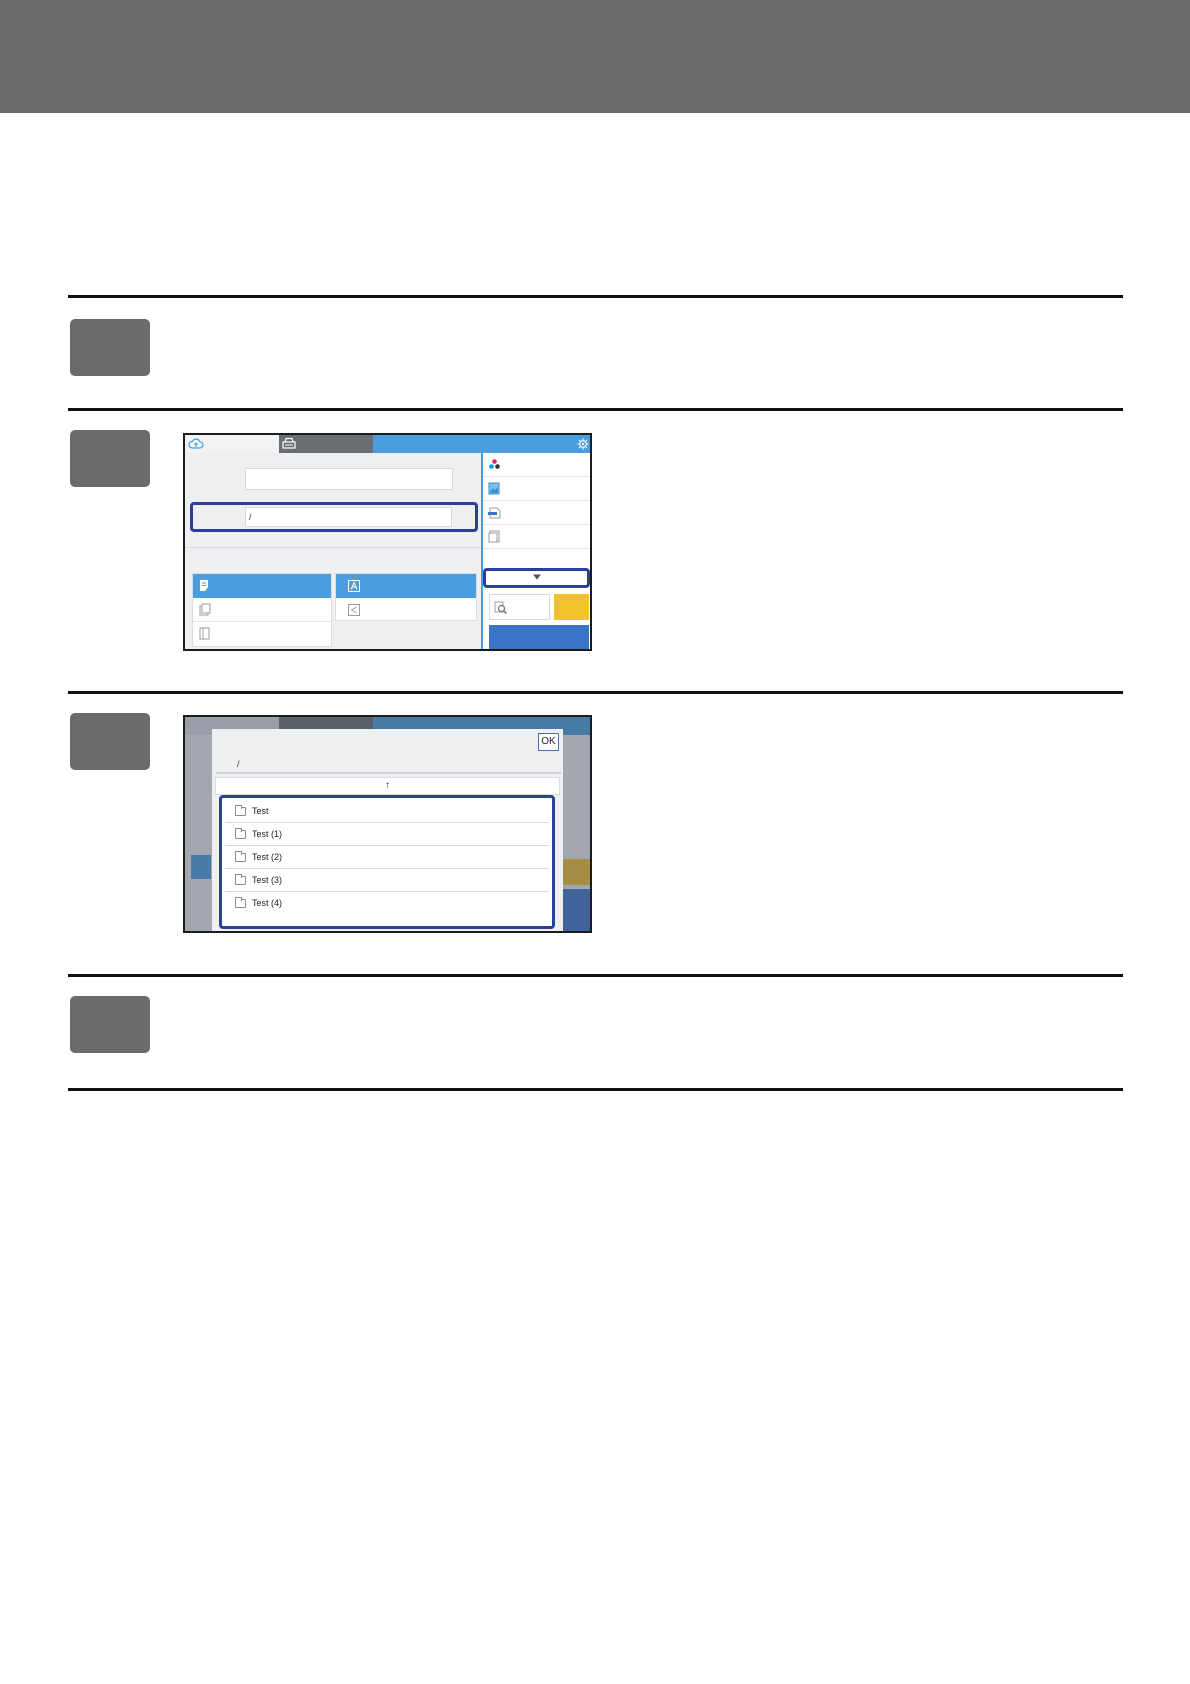 This screenshot has height=1684, width=1190. Describe the element at coordinates (267, 857) in the screenshot. I see `folder-name: Test (2)` at that location.